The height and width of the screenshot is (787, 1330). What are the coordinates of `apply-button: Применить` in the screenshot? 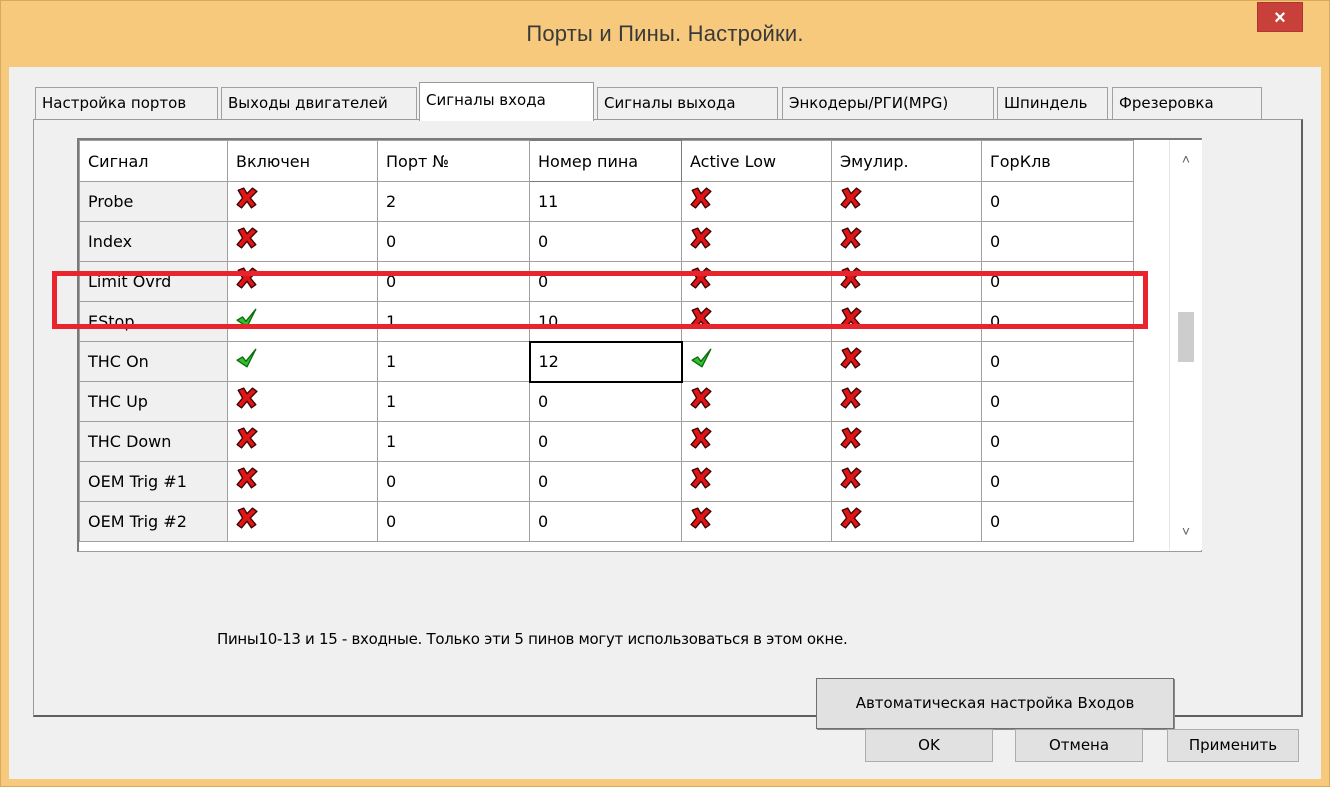 It's located at (1233, 745).